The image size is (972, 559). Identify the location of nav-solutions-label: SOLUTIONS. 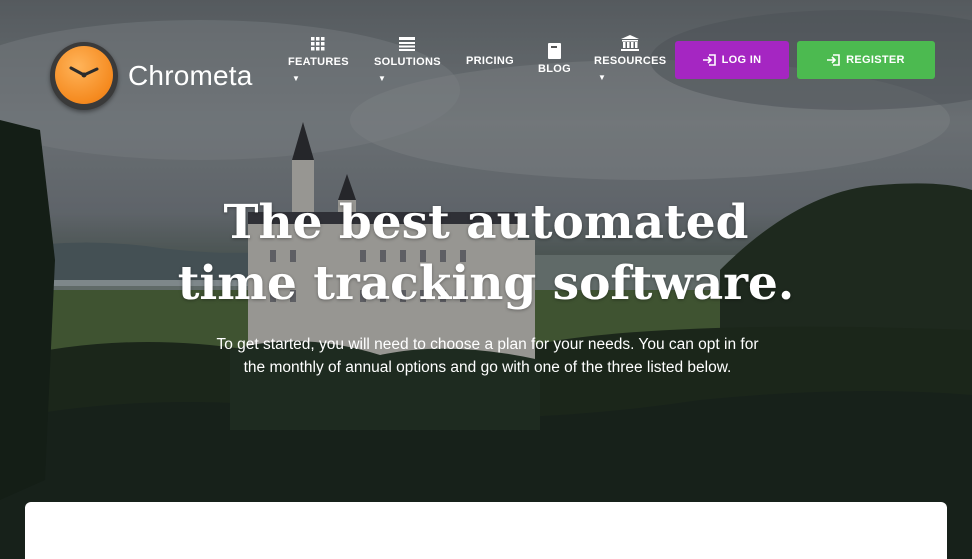
(407, 62).